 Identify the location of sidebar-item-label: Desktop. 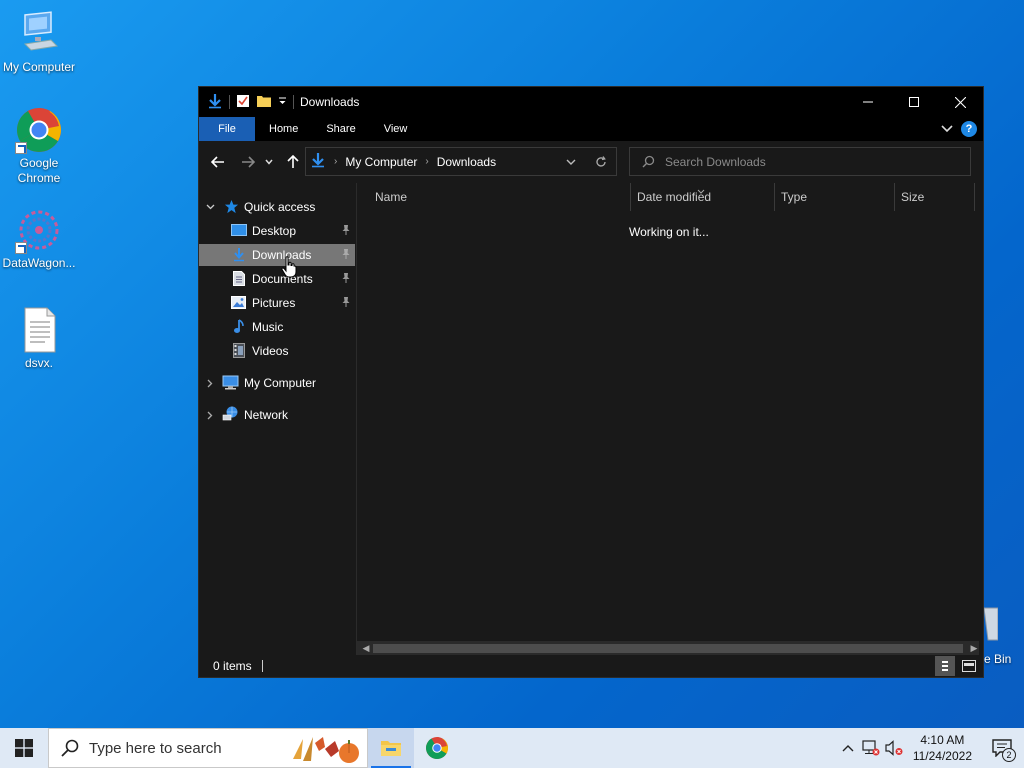
(274, 231).